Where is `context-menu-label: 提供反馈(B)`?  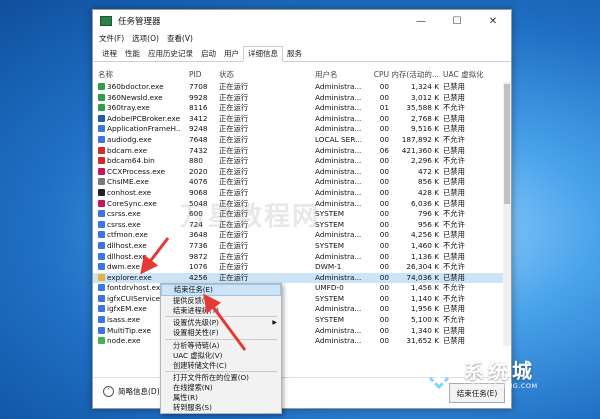
context-menu-label: 提供反馈(B) is located at coordinates (193, 300).